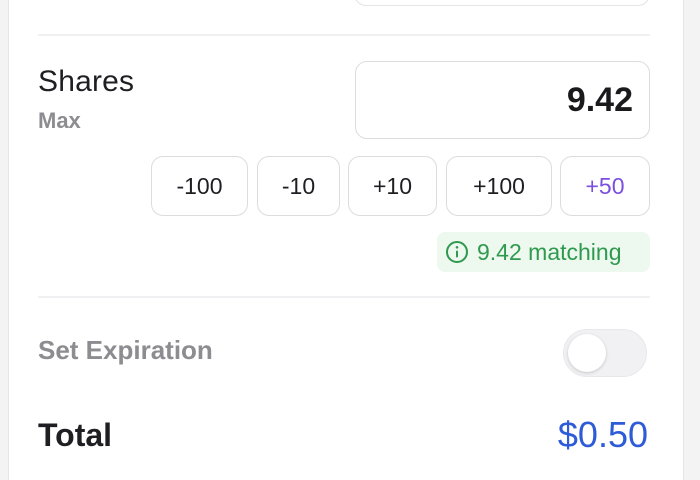 Image resolution: width=700 pixels, height=480 pixels. Describe the element at coordinates (125, 350) in the screenshot. I see `set-expiration-label: Set Expiration` at that location.